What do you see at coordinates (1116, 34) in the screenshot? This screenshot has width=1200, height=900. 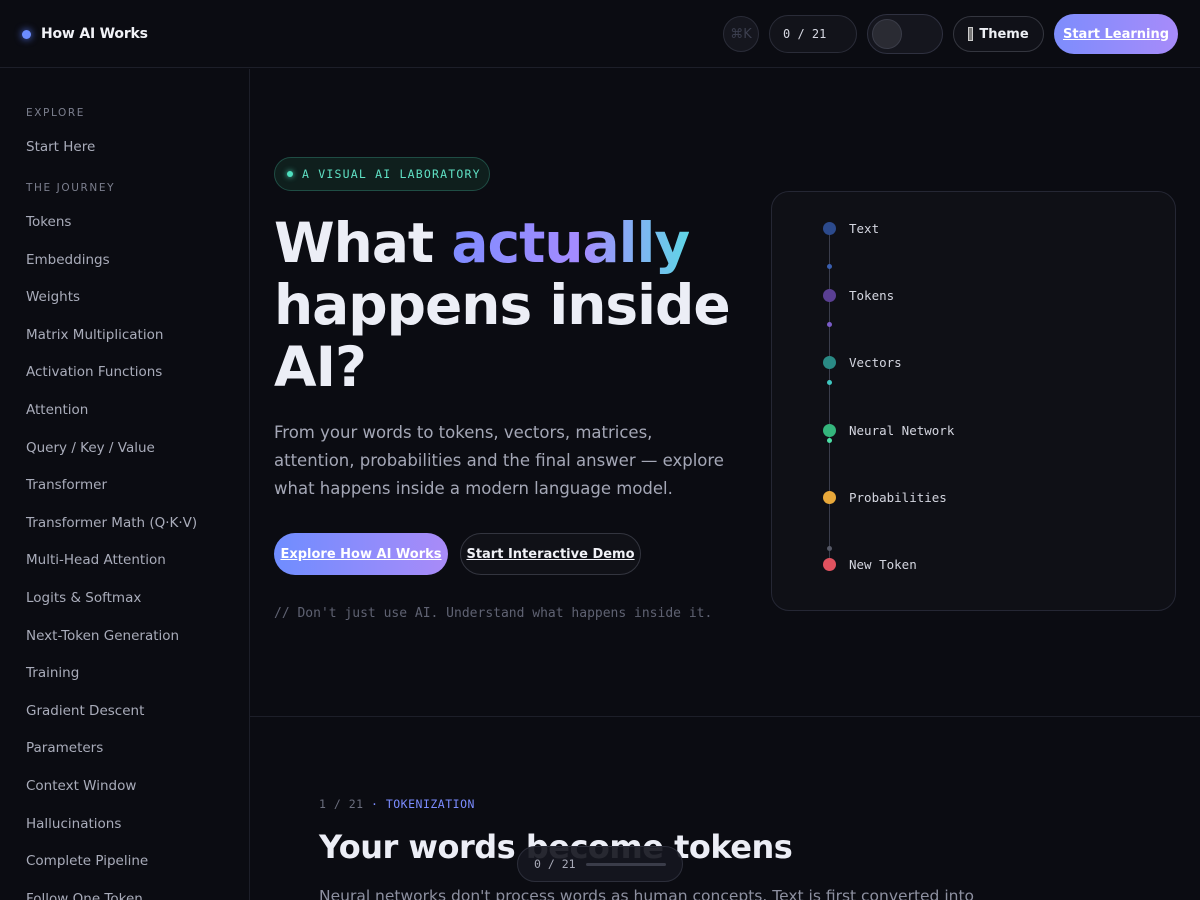 I see `start-learning-button: Start Learning` at bounding box center [1116, 34].